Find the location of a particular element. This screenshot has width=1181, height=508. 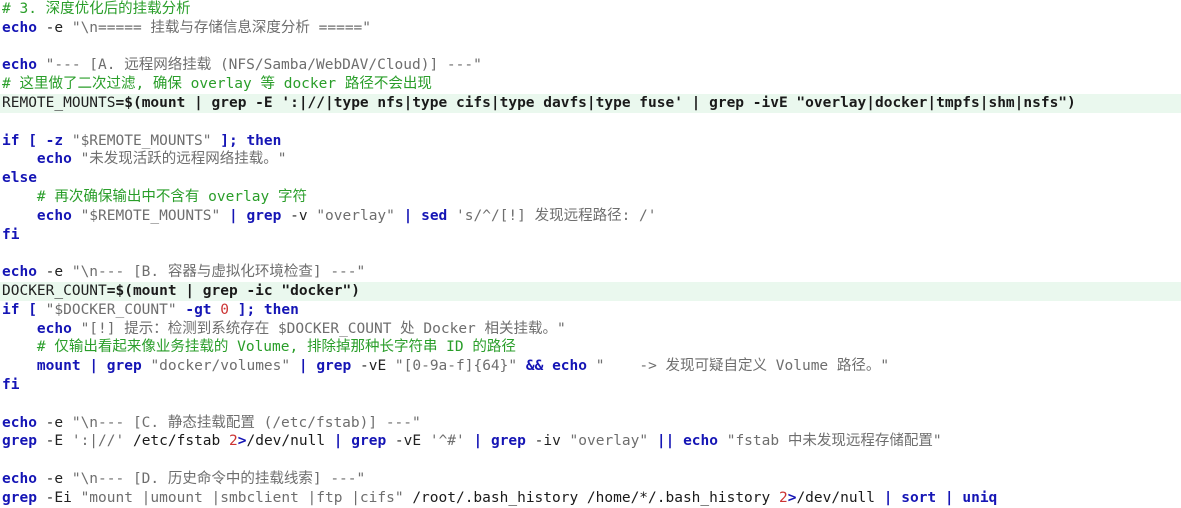

code-token: 2 is located at coordinates (783, 497).